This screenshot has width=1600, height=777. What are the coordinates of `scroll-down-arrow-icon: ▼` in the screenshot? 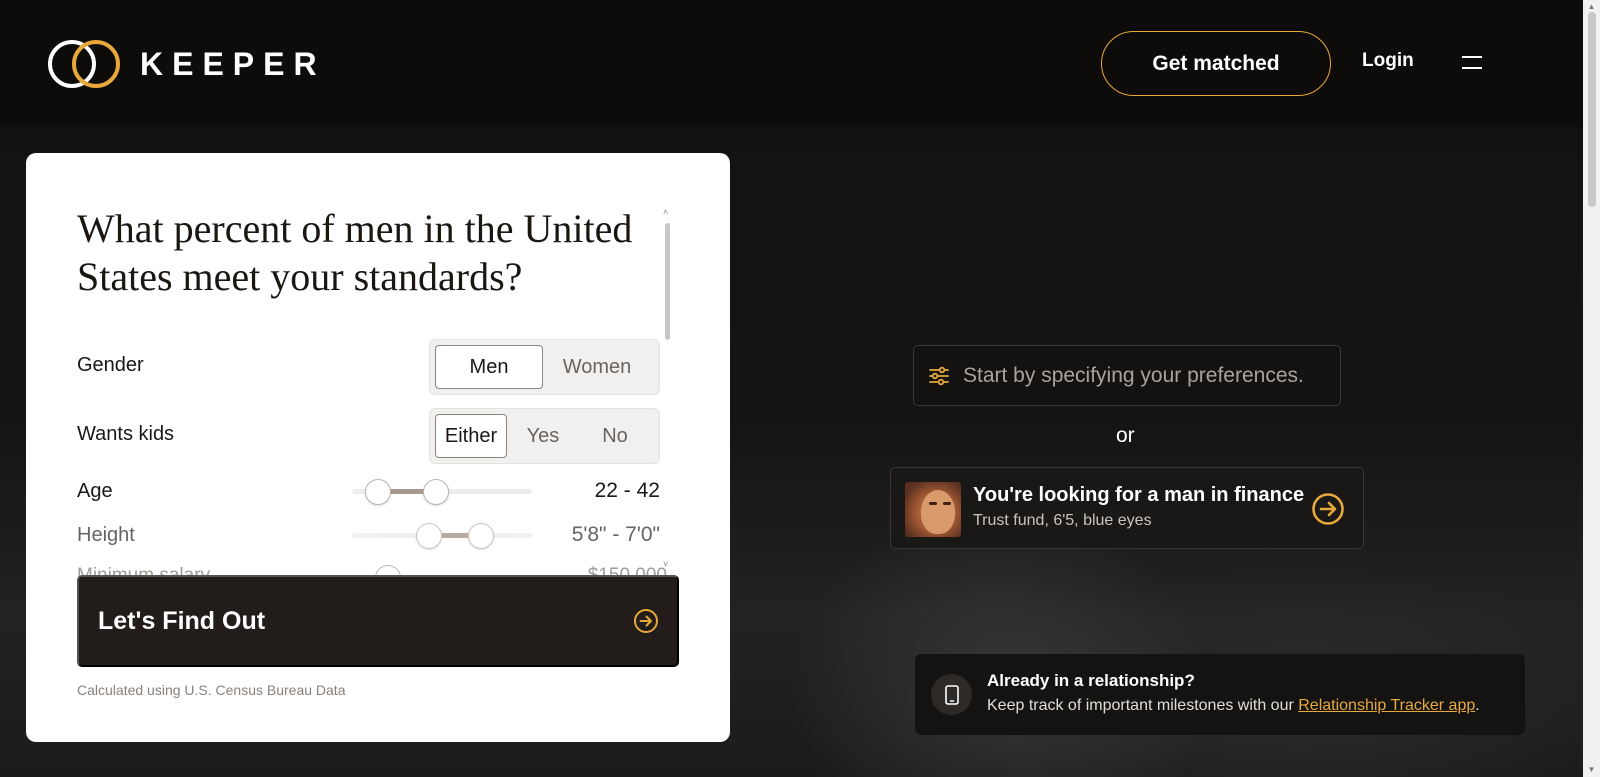 It's located at (1591, 770).